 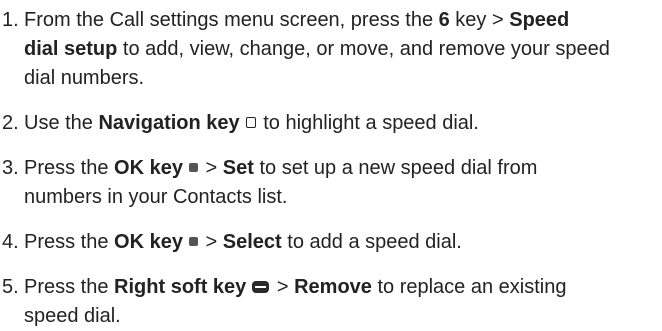 I want to click on step-number: 3., so click(x=10, y=168).